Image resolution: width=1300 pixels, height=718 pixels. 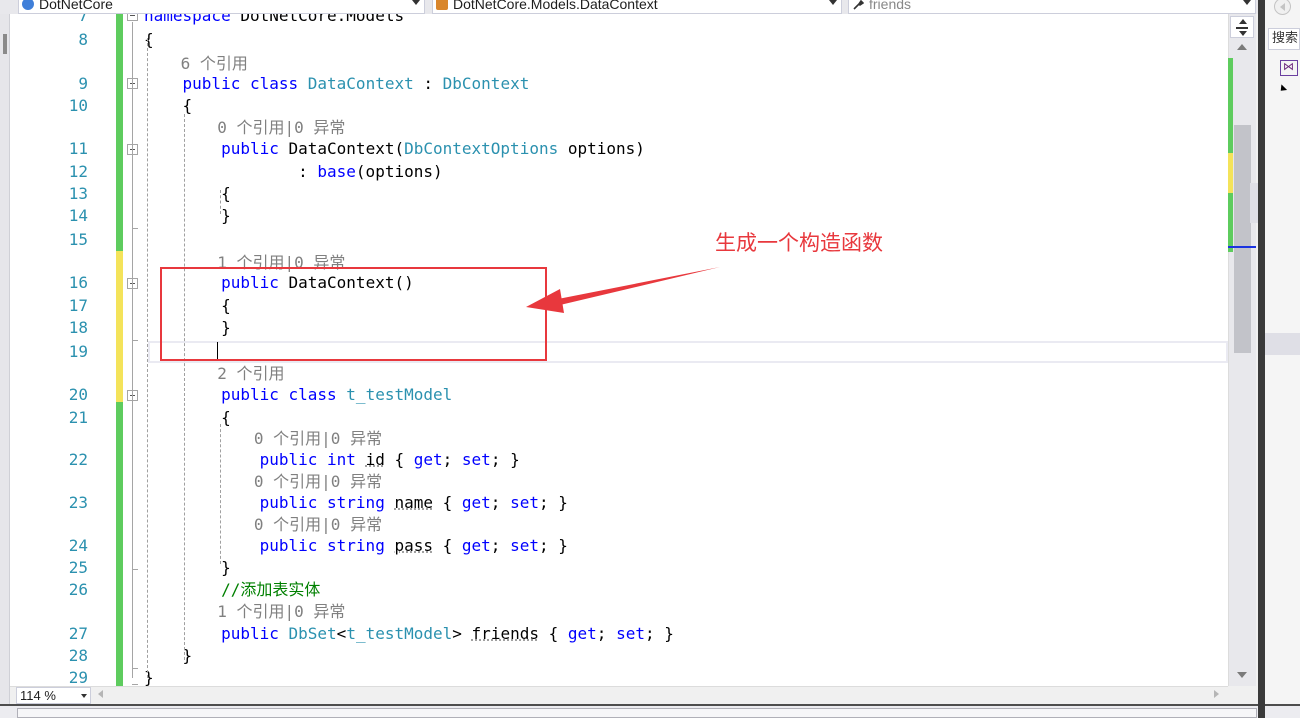 What do you see at coordinates (78, 589) in the screenshot?
I see `line-number: 26` at bounding box center [78, 589].